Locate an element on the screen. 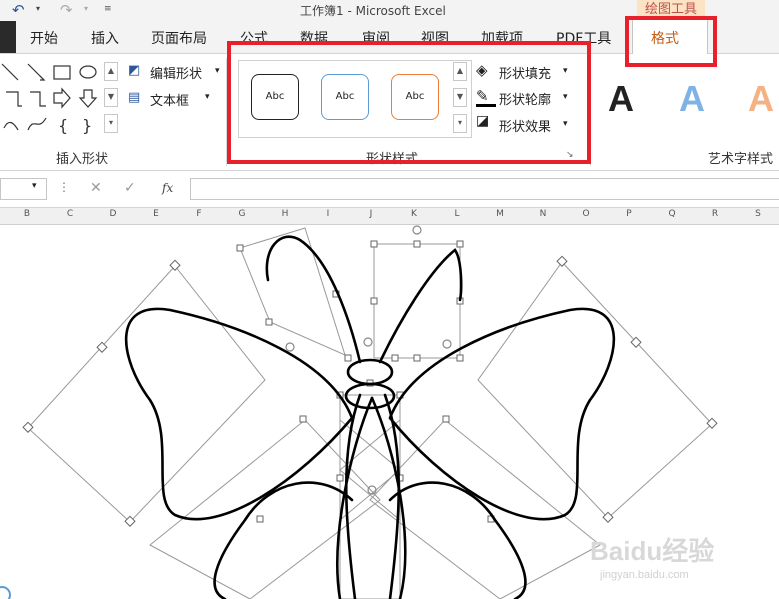 The image size is (779, 599). elbow-connector-shape-icon is located at coordinates (14, 99).